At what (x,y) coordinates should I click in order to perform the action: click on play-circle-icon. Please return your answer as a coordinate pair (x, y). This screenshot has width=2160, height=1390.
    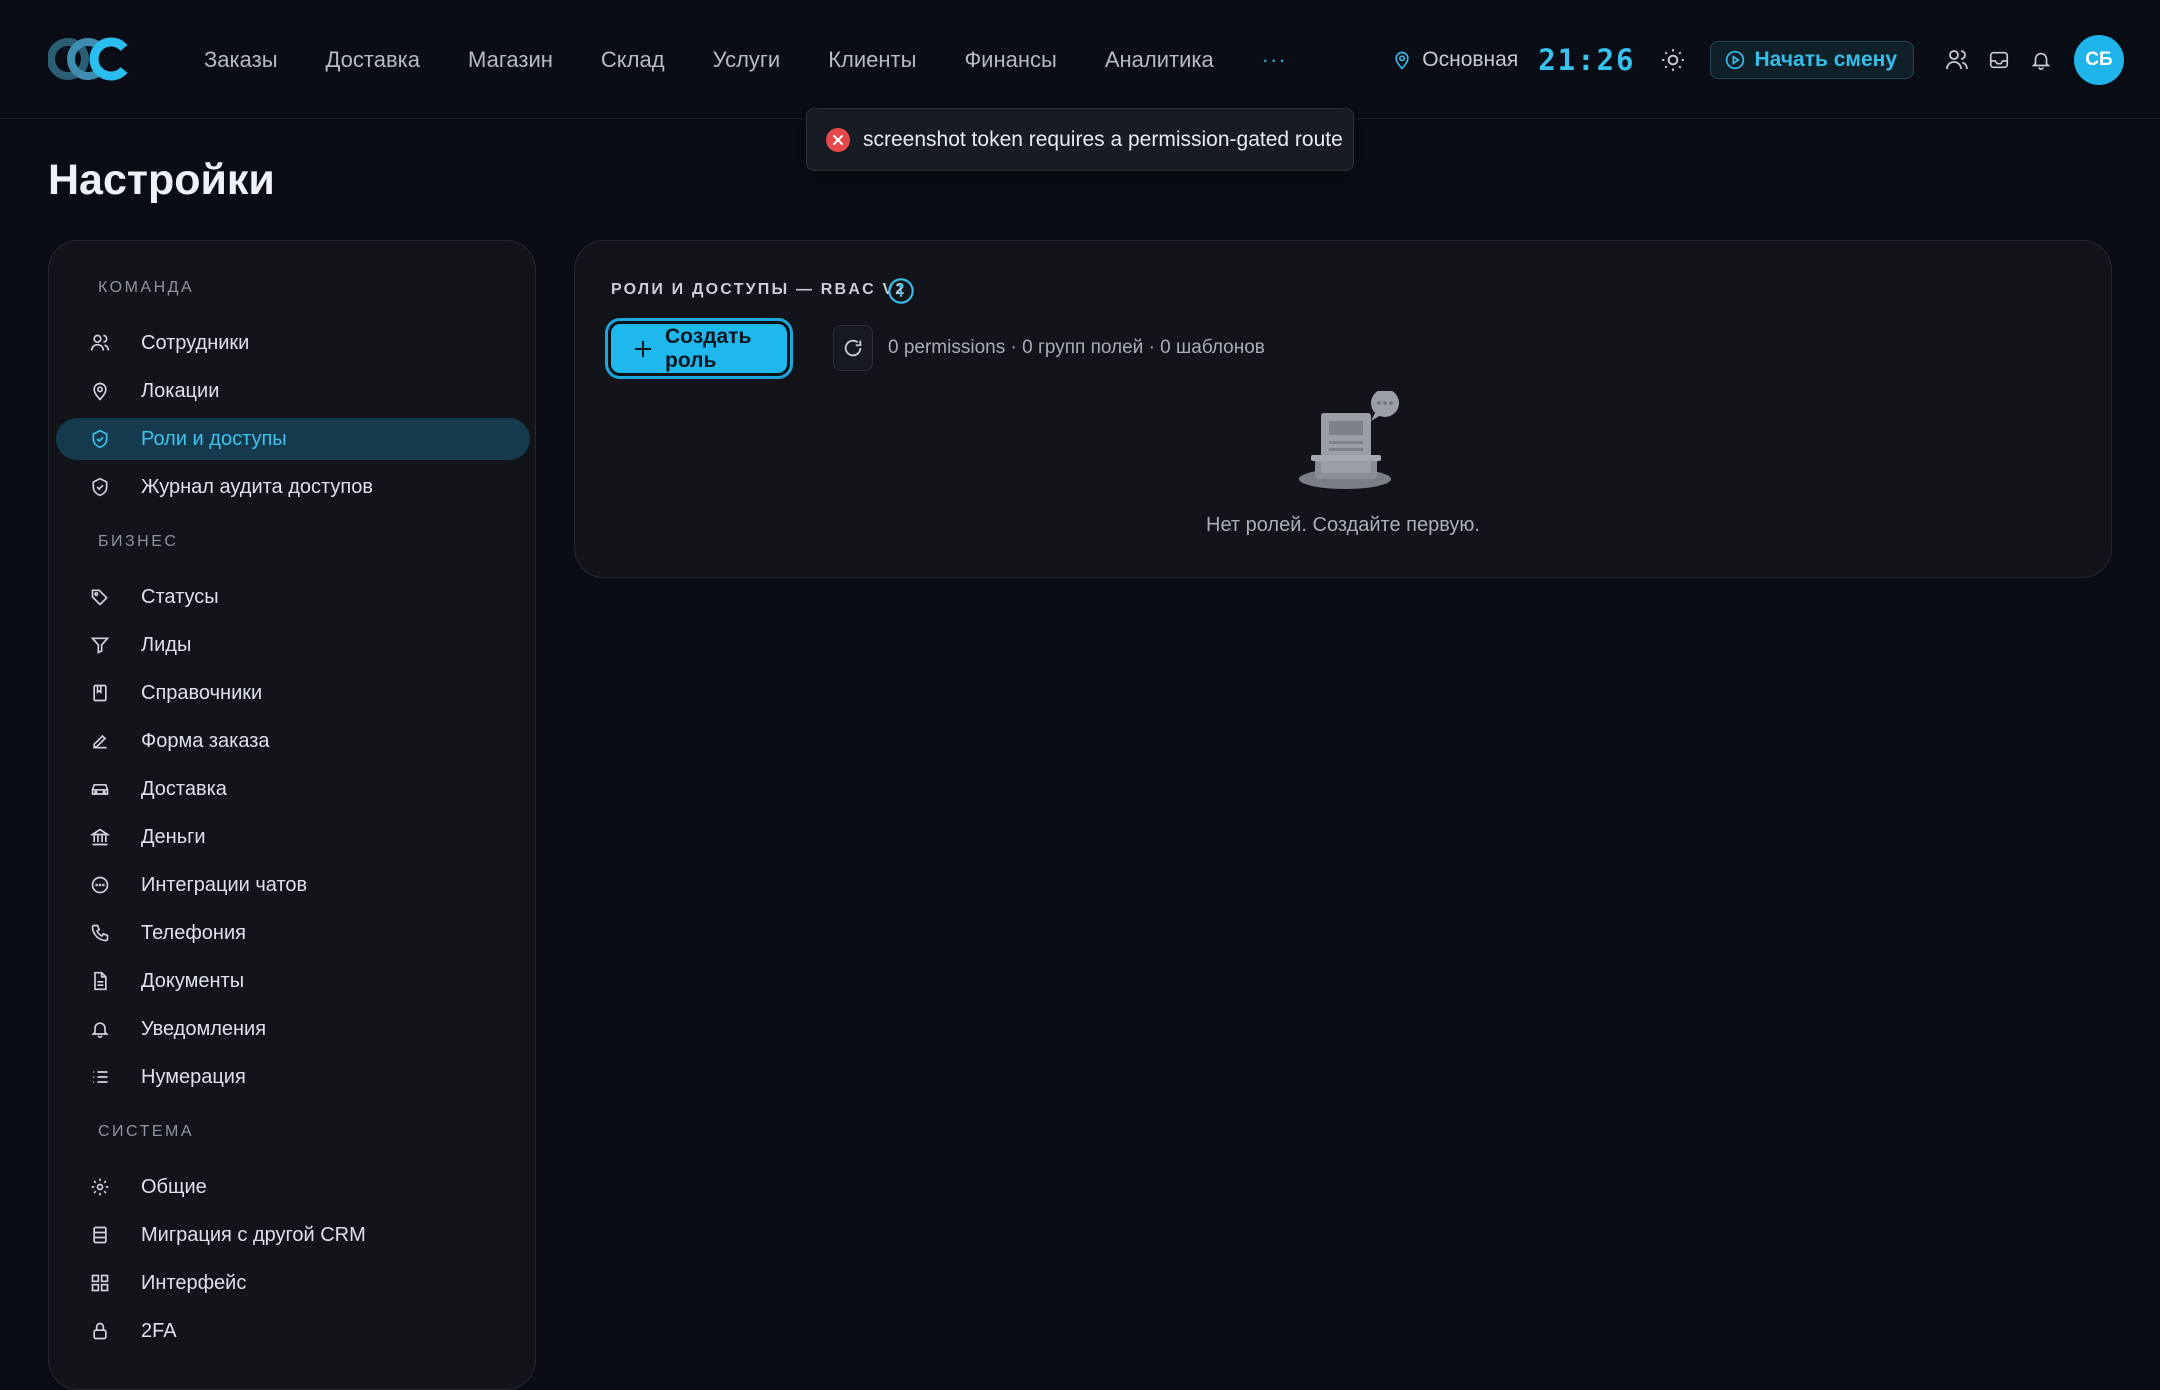
    Looking at the image, I should click on (1735, 60).